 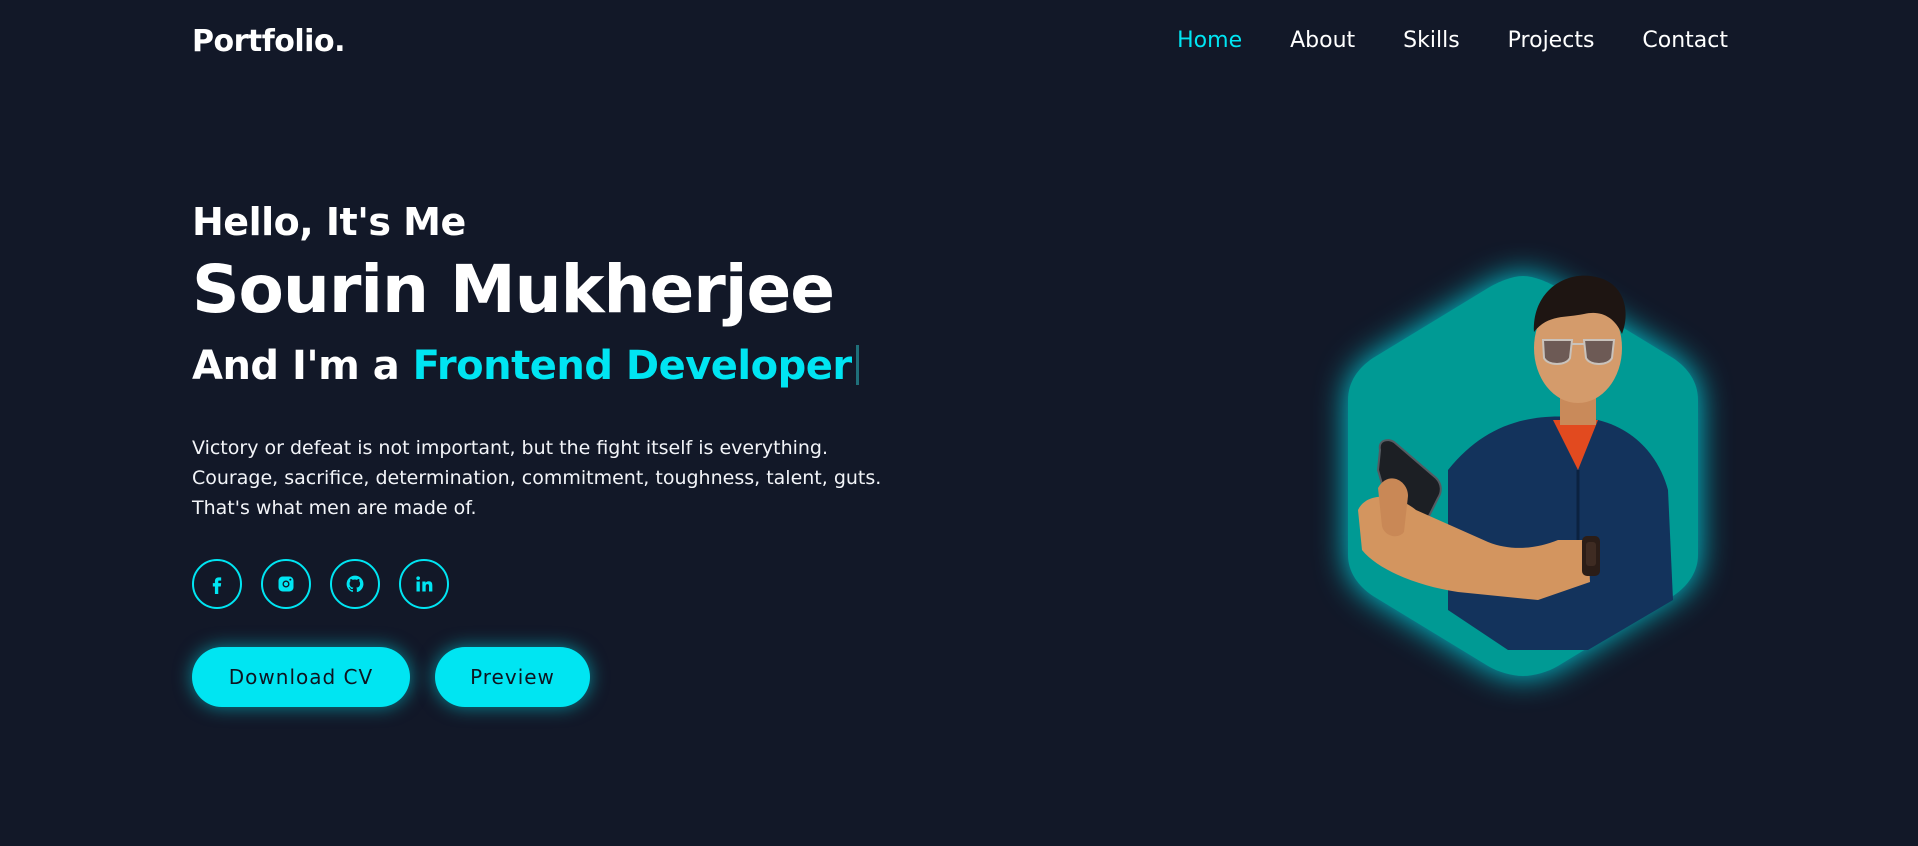 I want to click on linkedin-icon, so click(x=424, y=583).